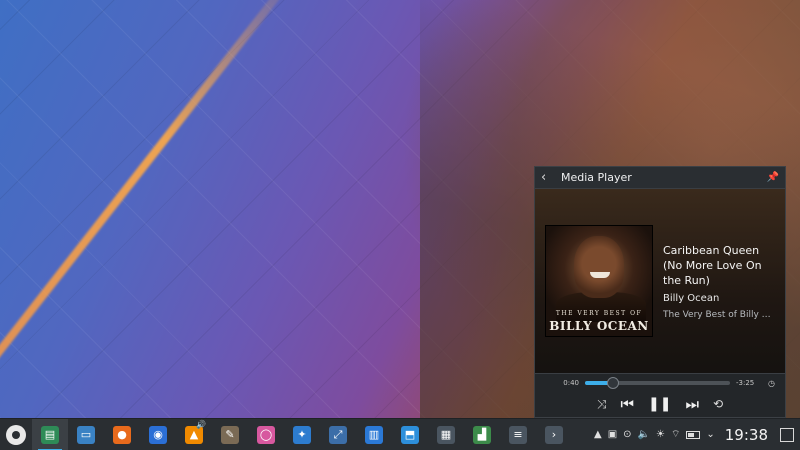 The width and height of the screenshot is (800, 450). Describe the element at coordinates (602, 404) in the screenshot. I see `shuffle-icon: ⤨` at that location.